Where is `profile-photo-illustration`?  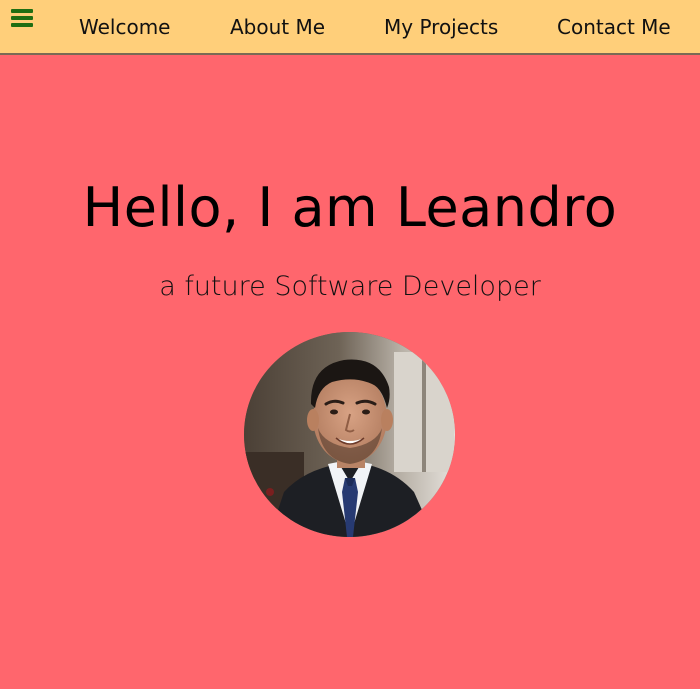
profile-photo-illustration is located at coordinates (349, 434).